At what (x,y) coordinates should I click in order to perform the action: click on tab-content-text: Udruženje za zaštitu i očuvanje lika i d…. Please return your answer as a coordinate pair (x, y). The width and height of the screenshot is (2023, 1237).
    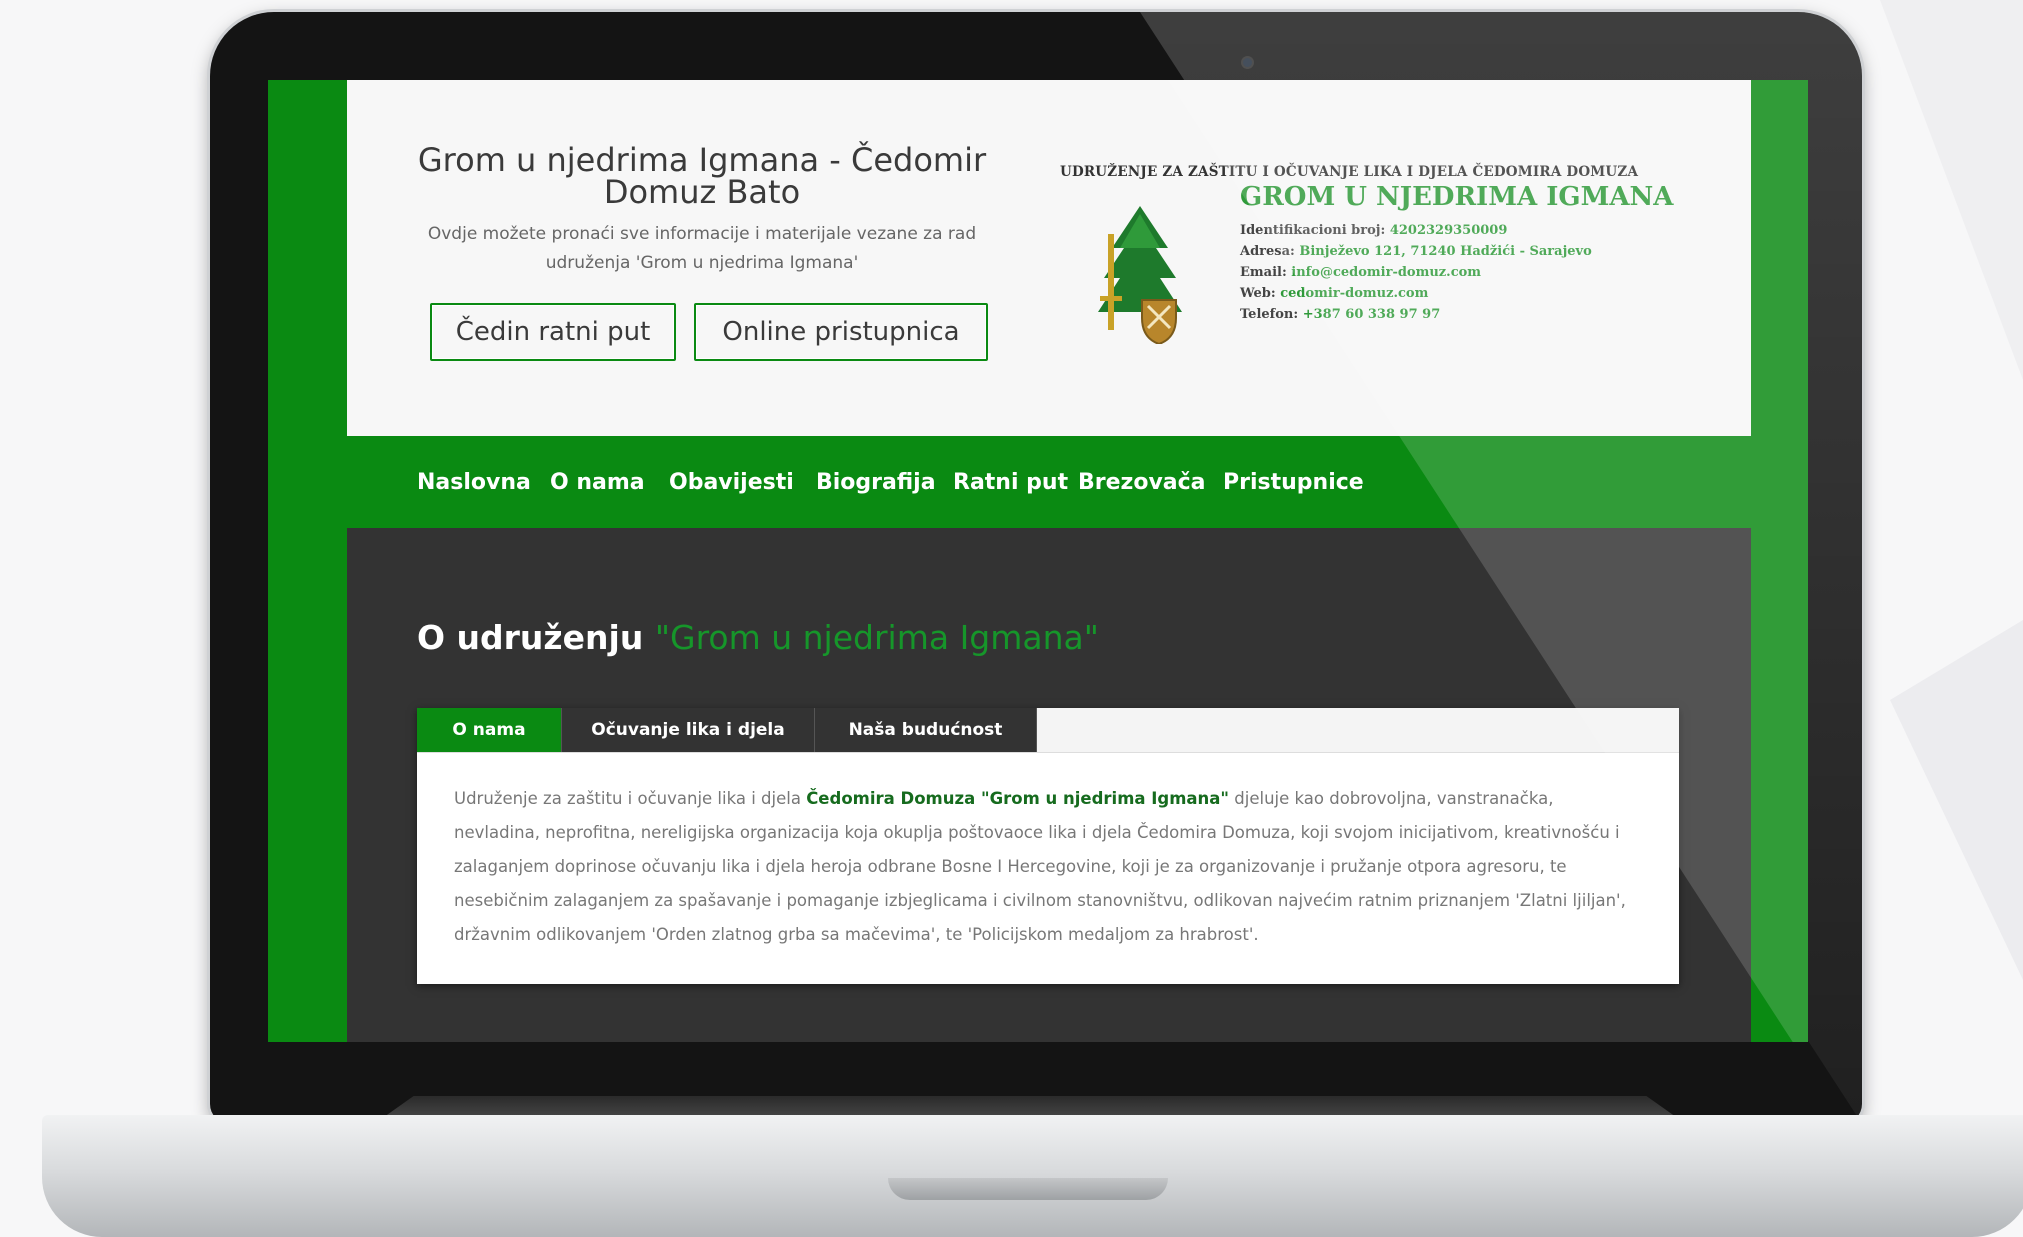
    Looking at the image, I should click on (1049, 867).